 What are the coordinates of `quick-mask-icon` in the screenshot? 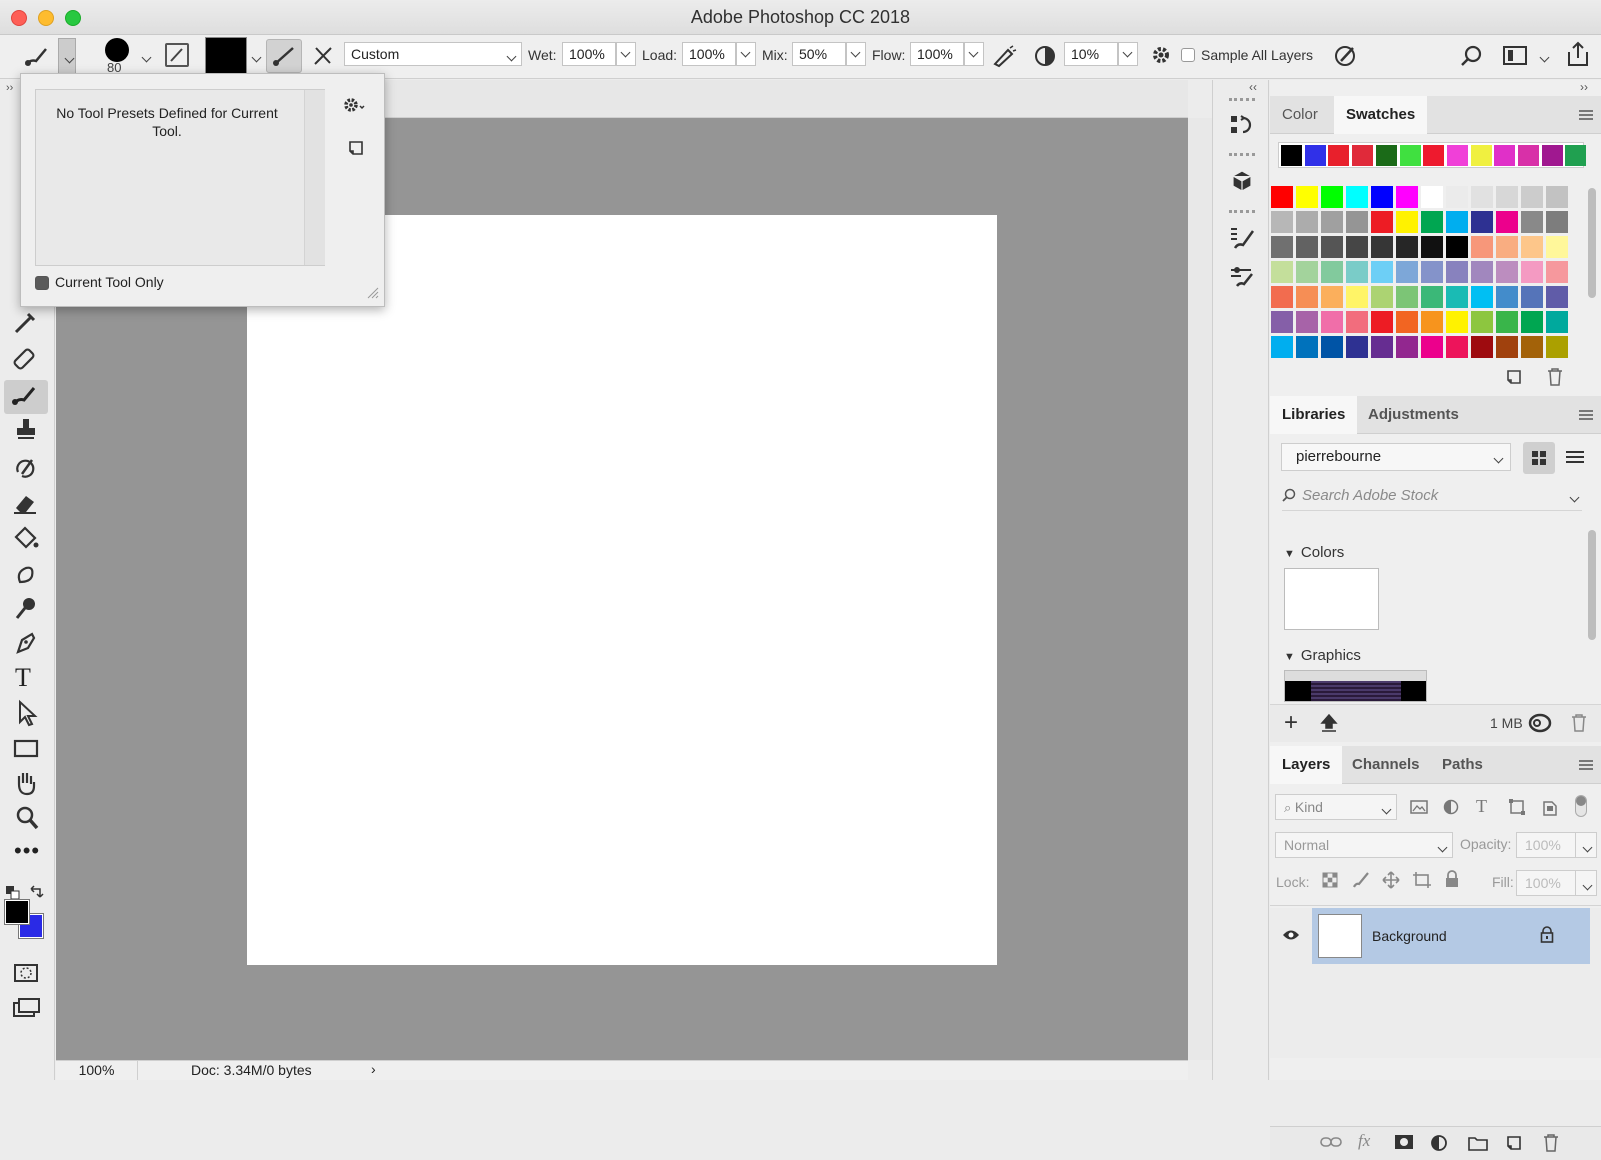 It's located at (27, 976).